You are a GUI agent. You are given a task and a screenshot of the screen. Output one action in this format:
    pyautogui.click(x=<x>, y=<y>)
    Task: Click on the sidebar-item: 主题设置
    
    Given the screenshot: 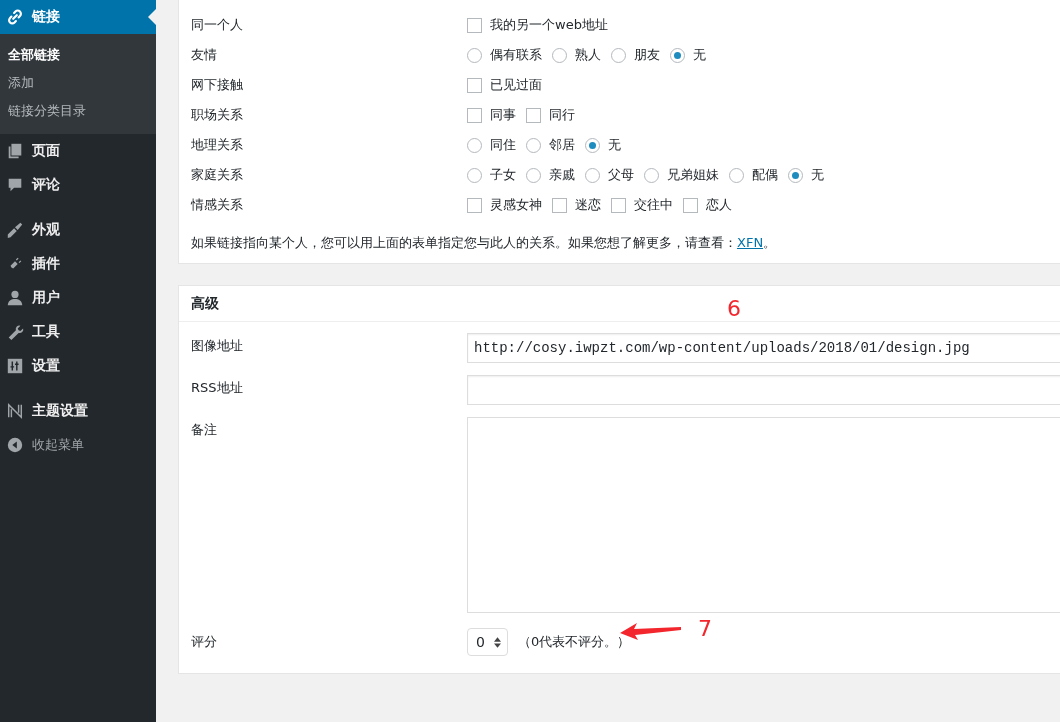 What is the action you would take?
    pyautogui.click(x=78, y=411)
    